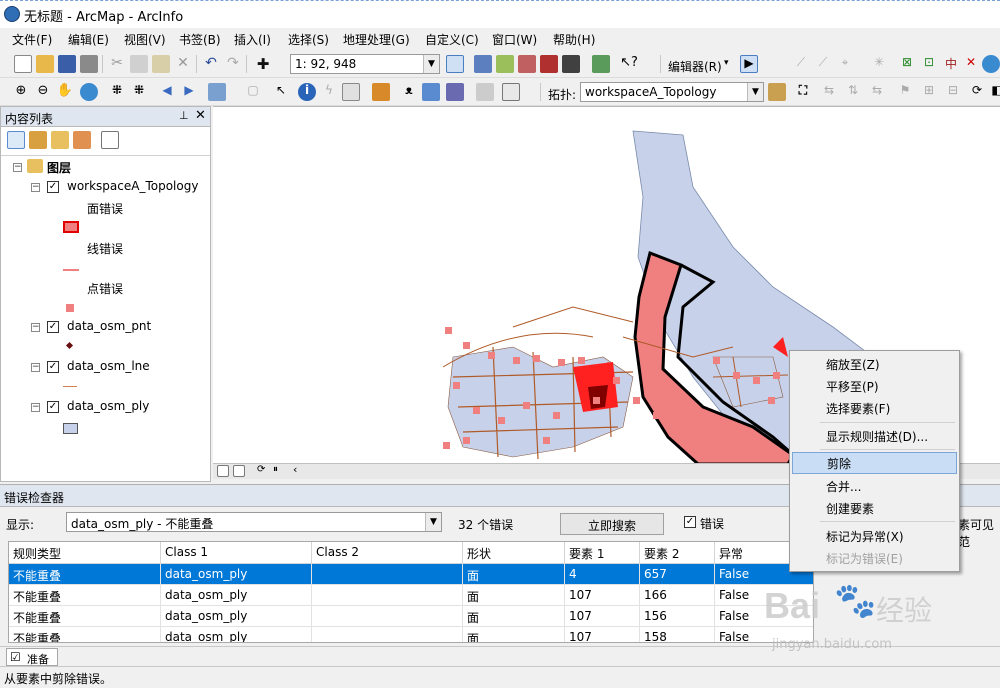 Image resolution: width=1000 pixels, height=688 pixels. What do you see at coordinates (261, 469) in the screenshot?
I see `refresh-icon: ⟳` at bounding box center [261, 469].